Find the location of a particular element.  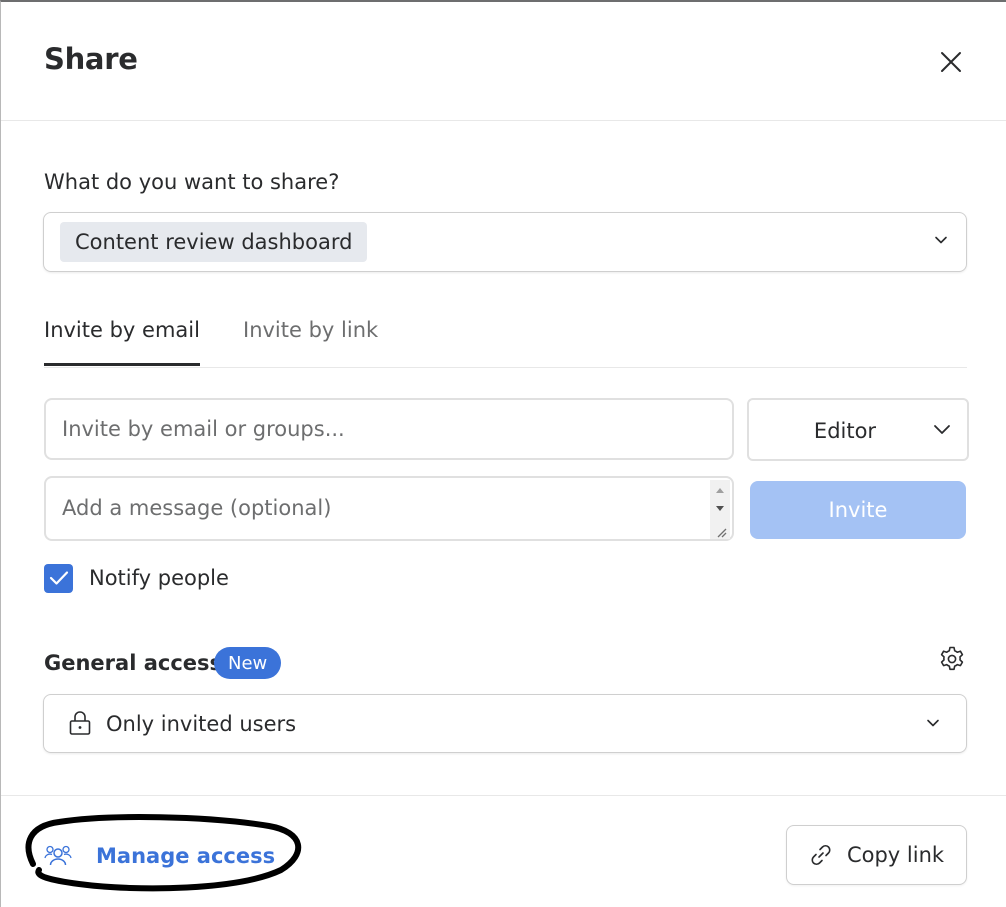

role-value: Editor is located at coordinates (845, 431).